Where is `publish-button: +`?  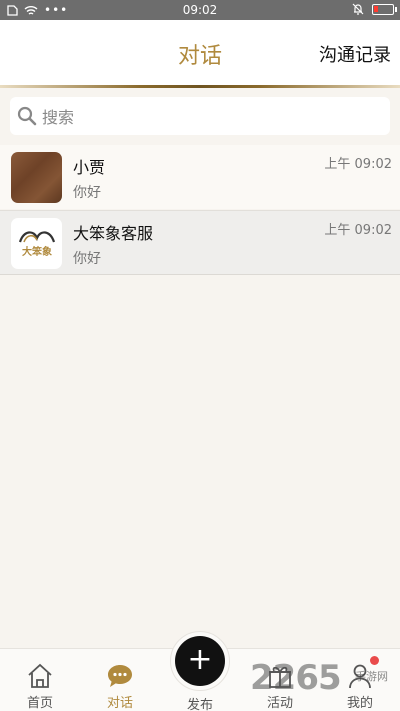 publish-button: + is located at coordinates (200, 661).